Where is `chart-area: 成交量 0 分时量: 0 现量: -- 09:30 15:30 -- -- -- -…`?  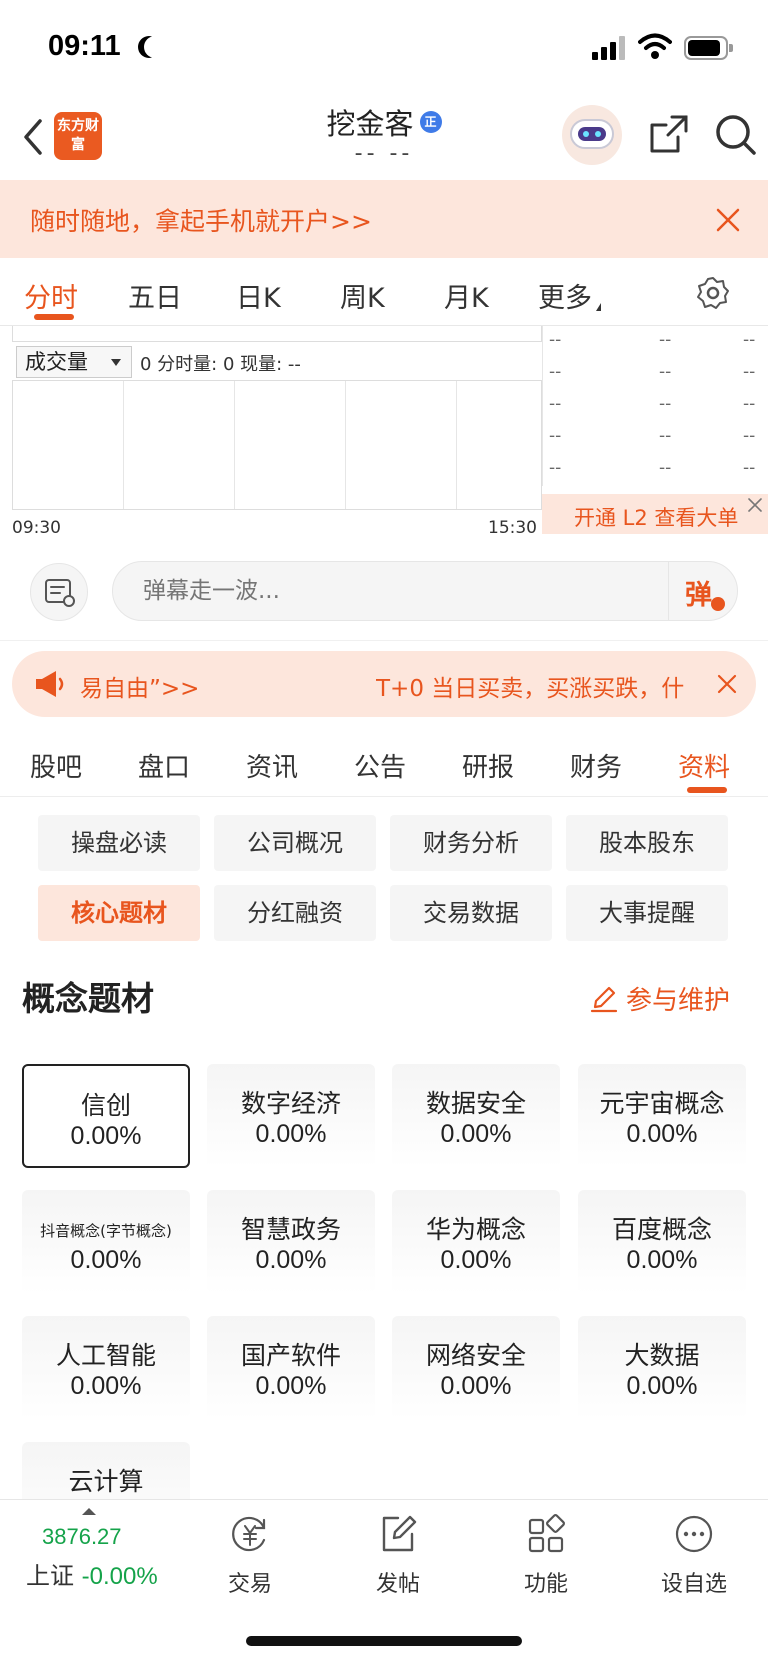
chart-area: 成交量 0 分时量: 0 现量: -- 09:30 15:30 -- -- -- -… is located at coordinates (384, 433).